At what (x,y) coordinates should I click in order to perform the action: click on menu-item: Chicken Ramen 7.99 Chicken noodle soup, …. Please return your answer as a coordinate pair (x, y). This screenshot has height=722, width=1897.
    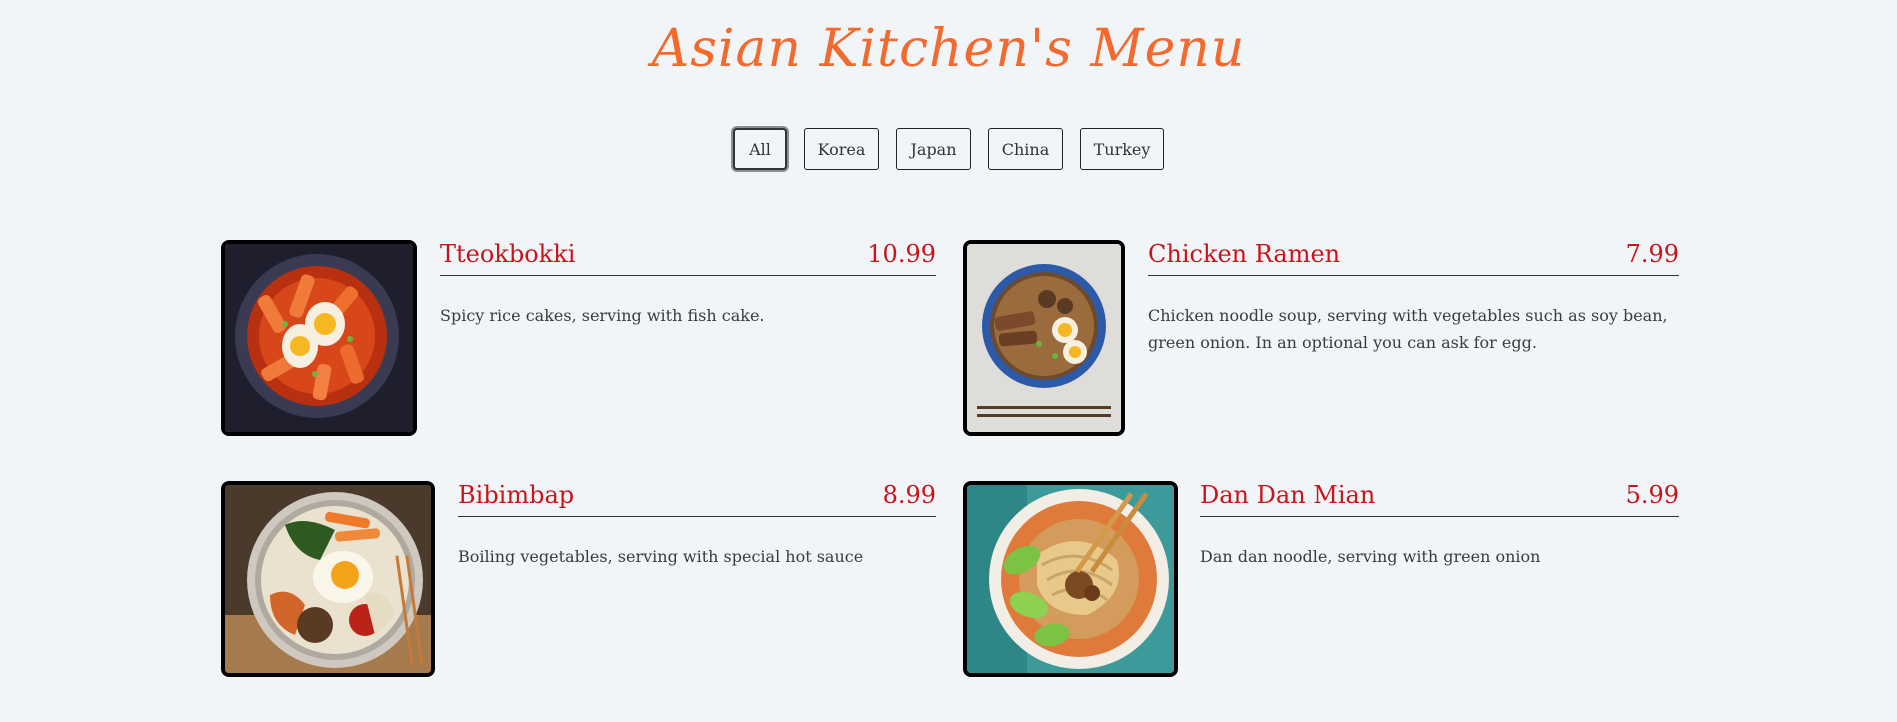
    Looking at the image, I should click on (1321, 338).